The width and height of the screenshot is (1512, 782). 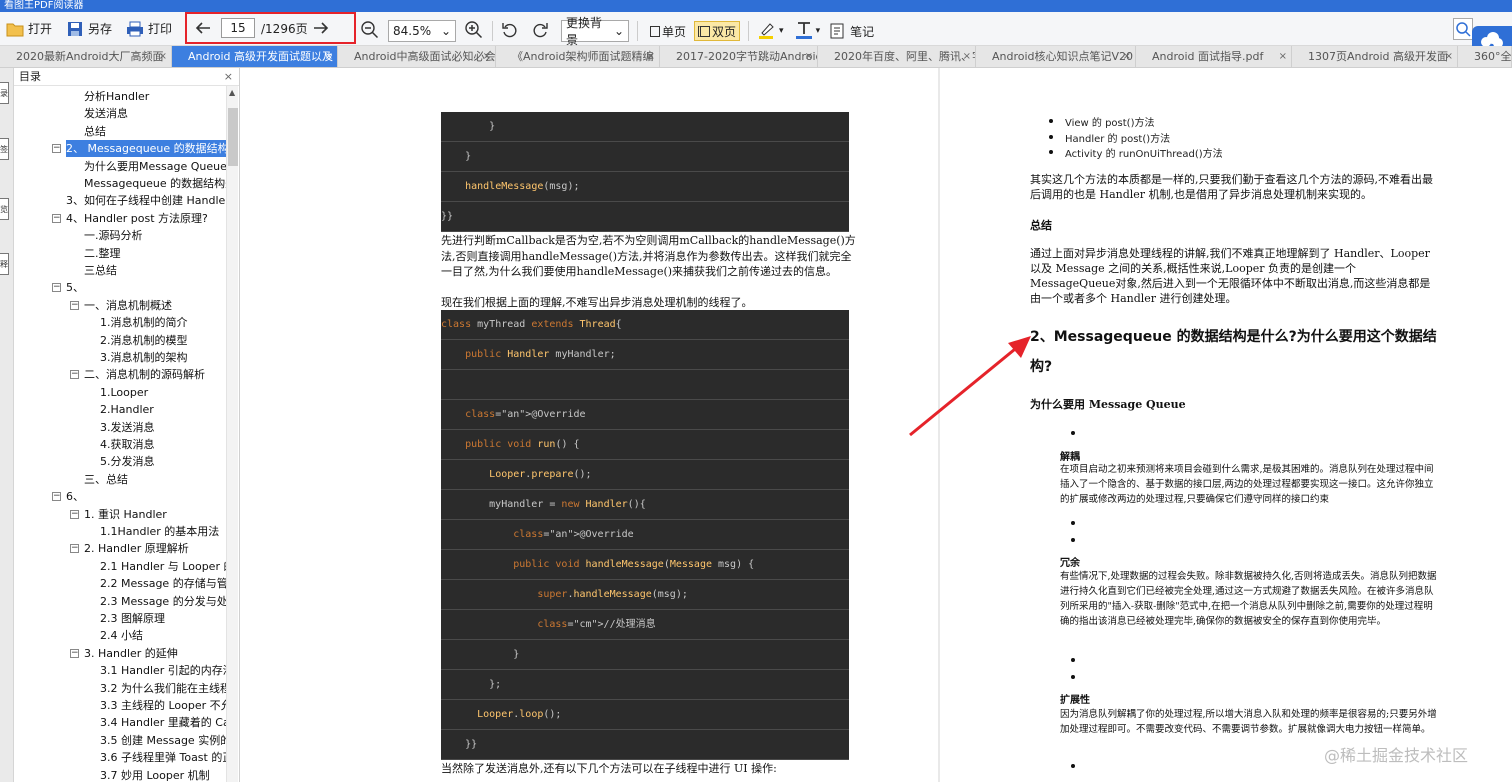 What do you see at coordinates (1214, 56) in the screenshot?
I see `document-tab: Android 面试指导.pdf ×` at bounding box center [1214, 56].